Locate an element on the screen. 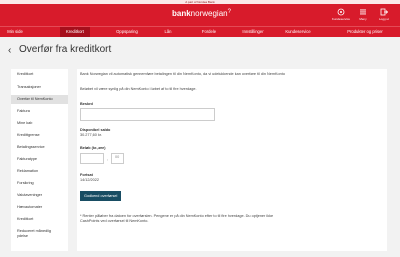  sidebar-item-haevautomater: Hævautomater is located at coordinates (39, 207).